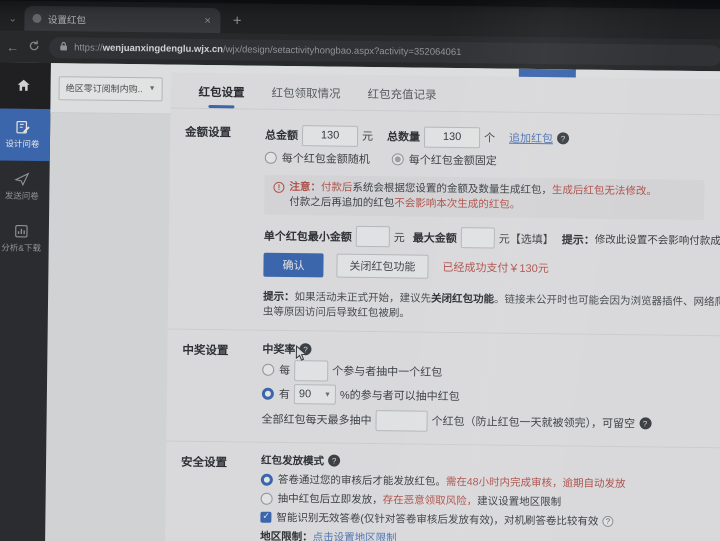  I want to click on daily-limit-input, so click(401, 420).